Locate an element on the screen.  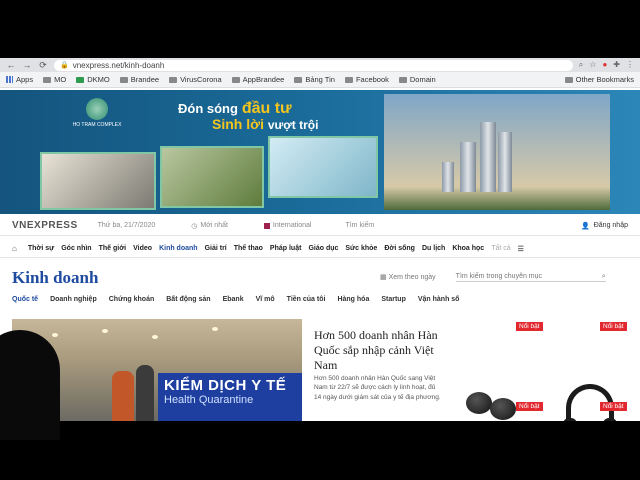
zoom-icon: ⌕ is located at coordinates (581, 65).